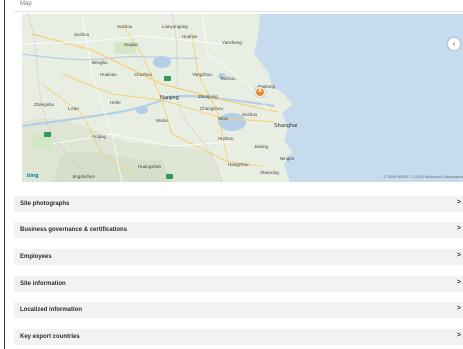 This screenshot has width=463, height=349. I want to click on bing-logo-text: bing, so click(33, 176).